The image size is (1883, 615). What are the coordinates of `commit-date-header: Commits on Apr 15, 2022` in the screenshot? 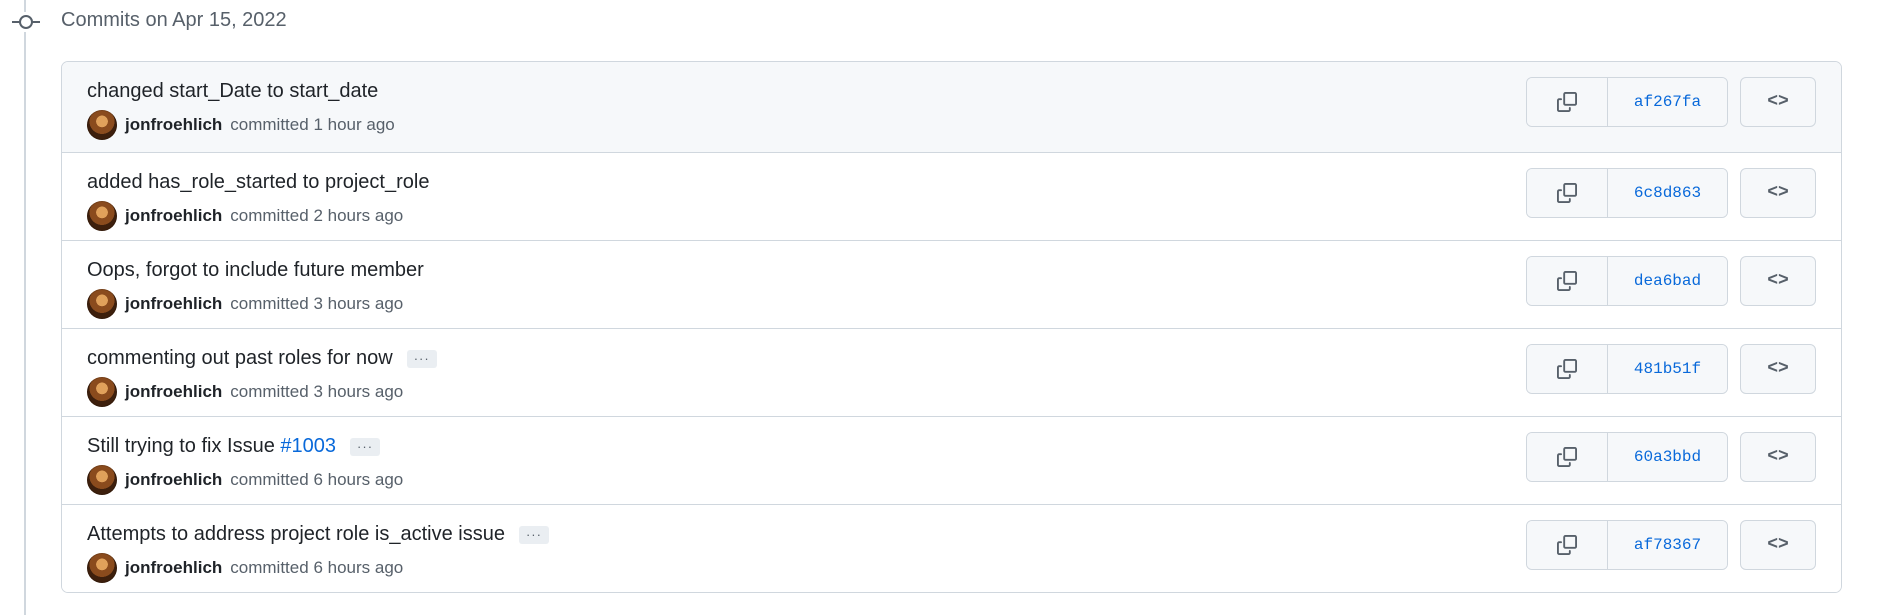 It's located at (174, 20).